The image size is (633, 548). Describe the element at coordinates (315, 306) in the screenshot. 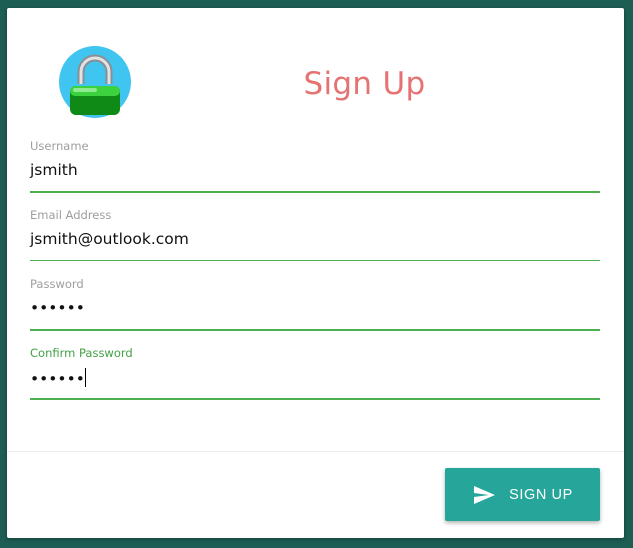

I see `password-field: Password ••••••` at that location.